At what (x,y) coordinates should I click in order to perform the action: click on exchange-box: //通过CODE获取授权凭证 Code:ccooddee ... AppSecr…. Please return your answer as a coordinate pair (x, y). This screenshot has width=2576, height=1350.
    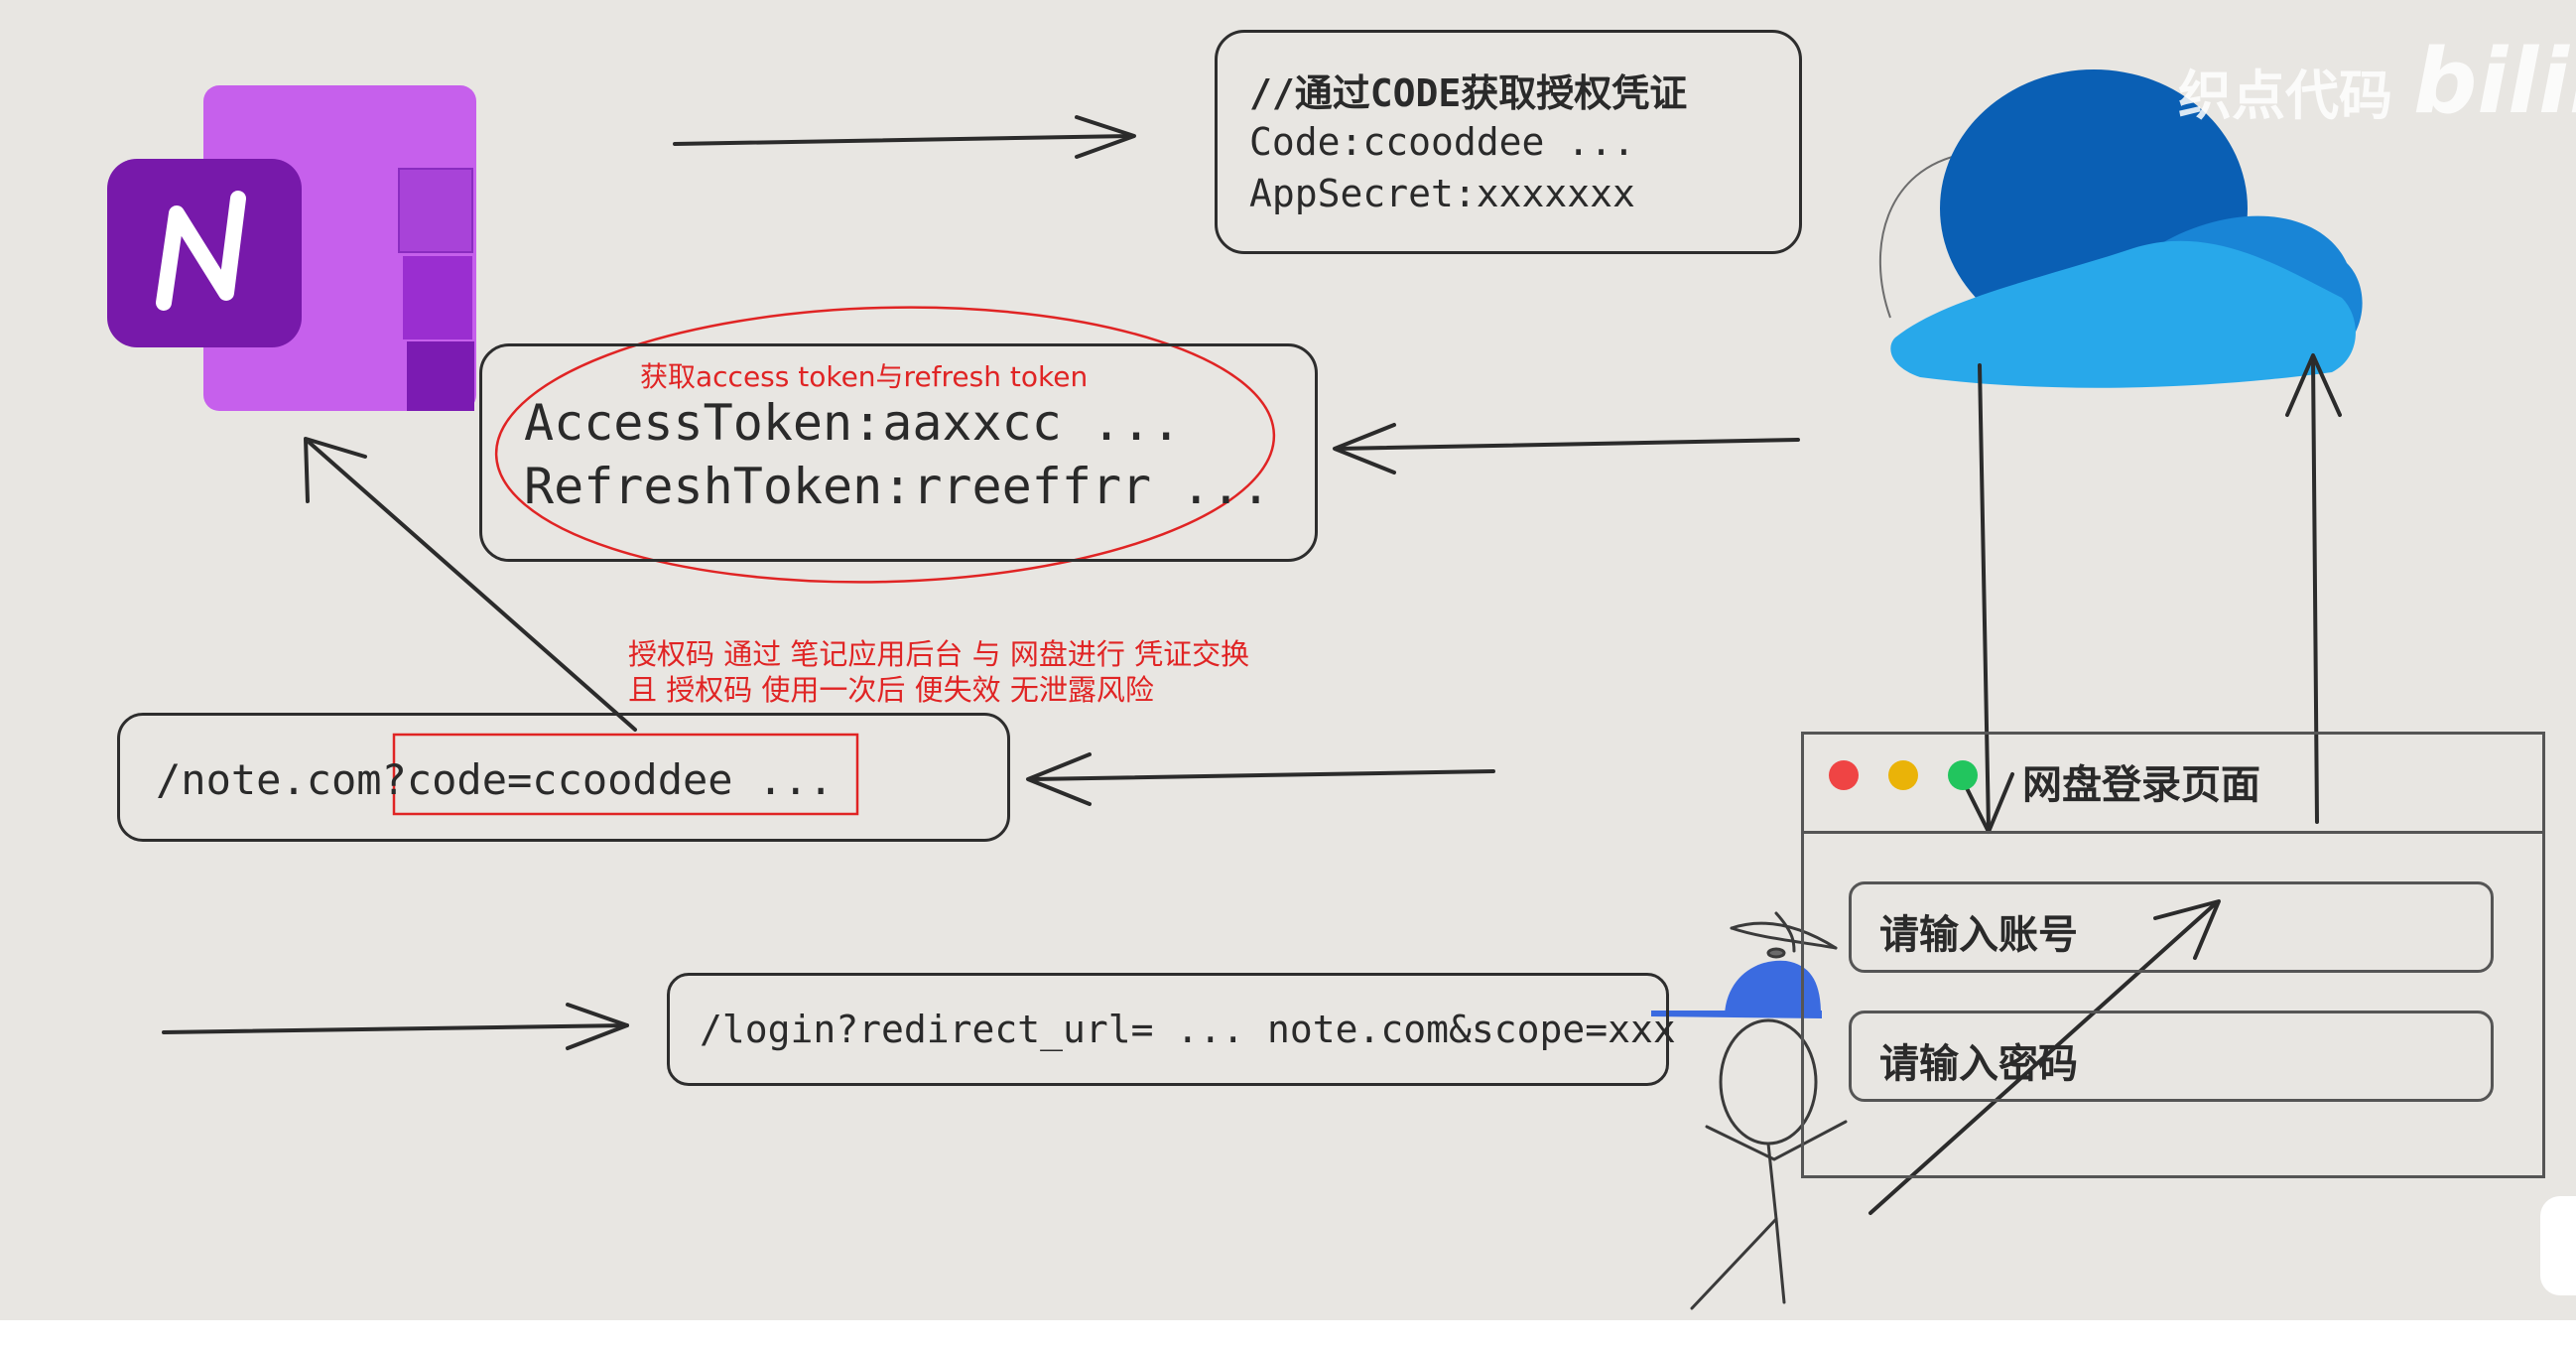
    Looking at the image, I should click on (1509, 142).